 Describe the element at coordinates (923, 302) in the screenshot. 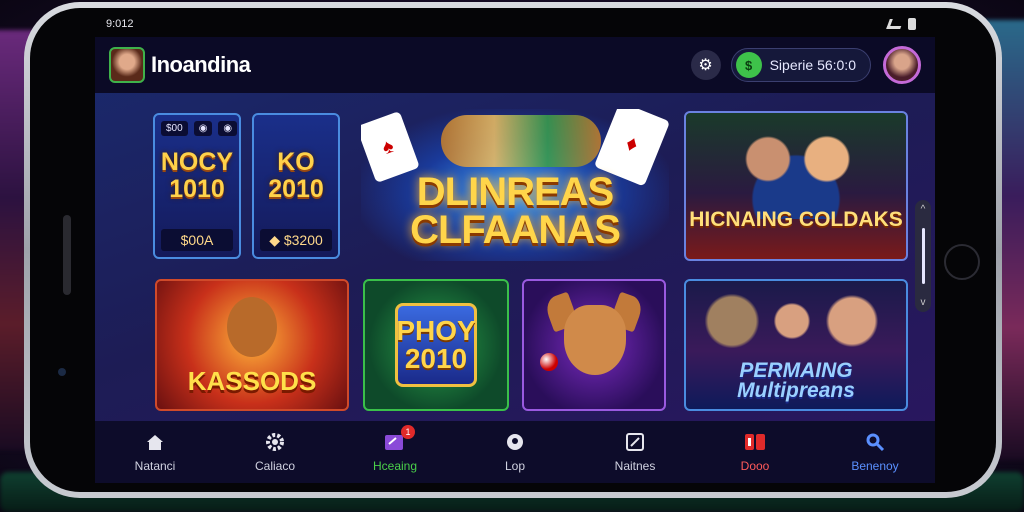

I see `chevron-down-icon: v` at that location.